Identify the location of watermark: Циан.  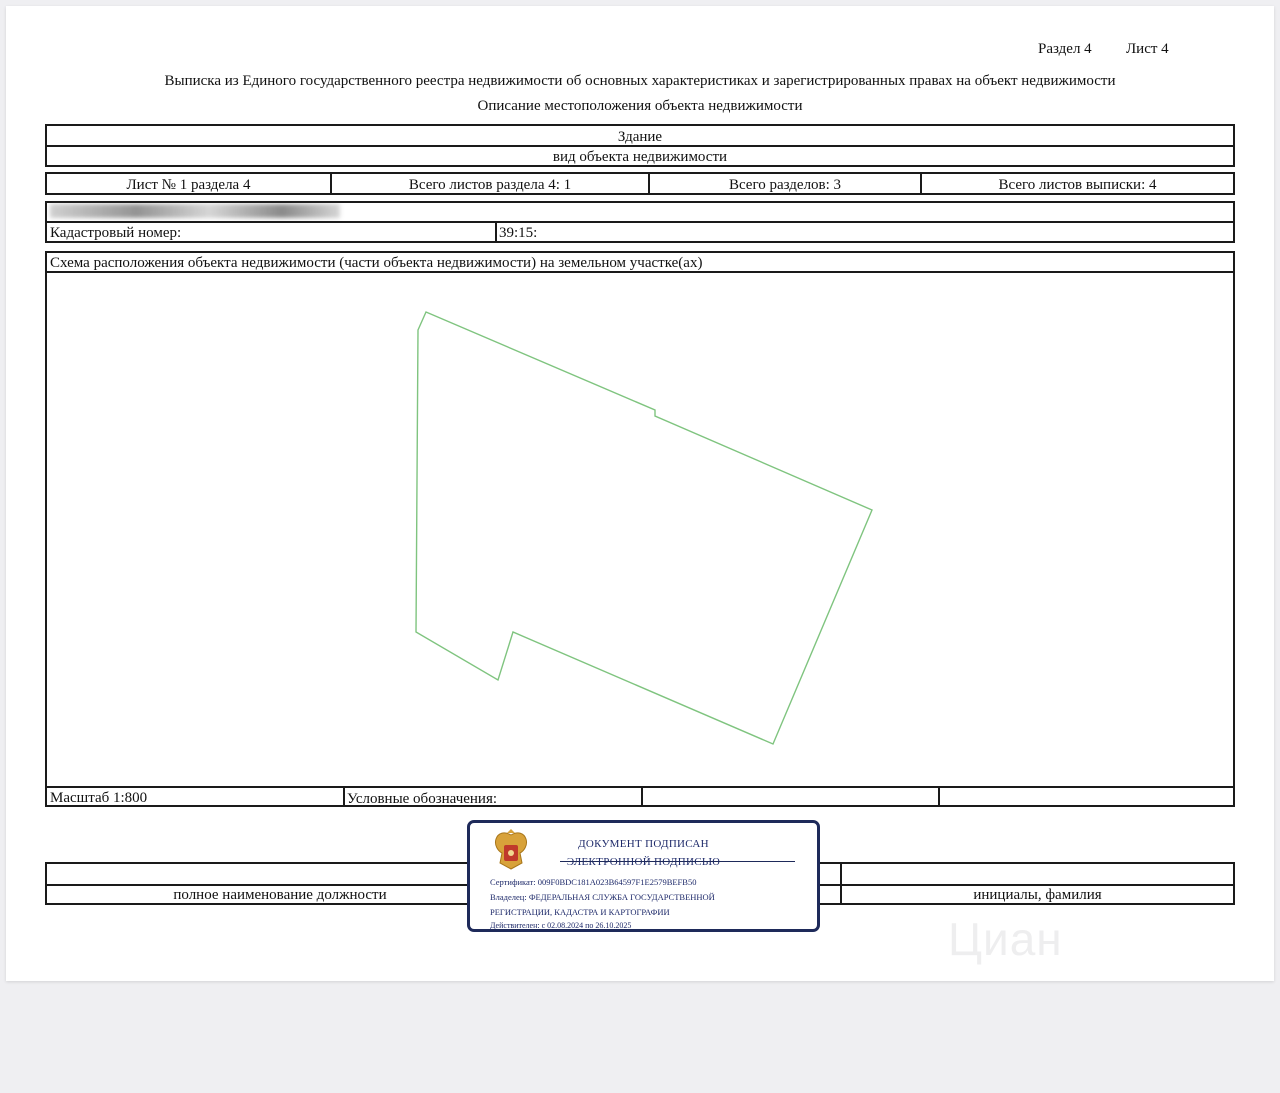
(1005, 939).